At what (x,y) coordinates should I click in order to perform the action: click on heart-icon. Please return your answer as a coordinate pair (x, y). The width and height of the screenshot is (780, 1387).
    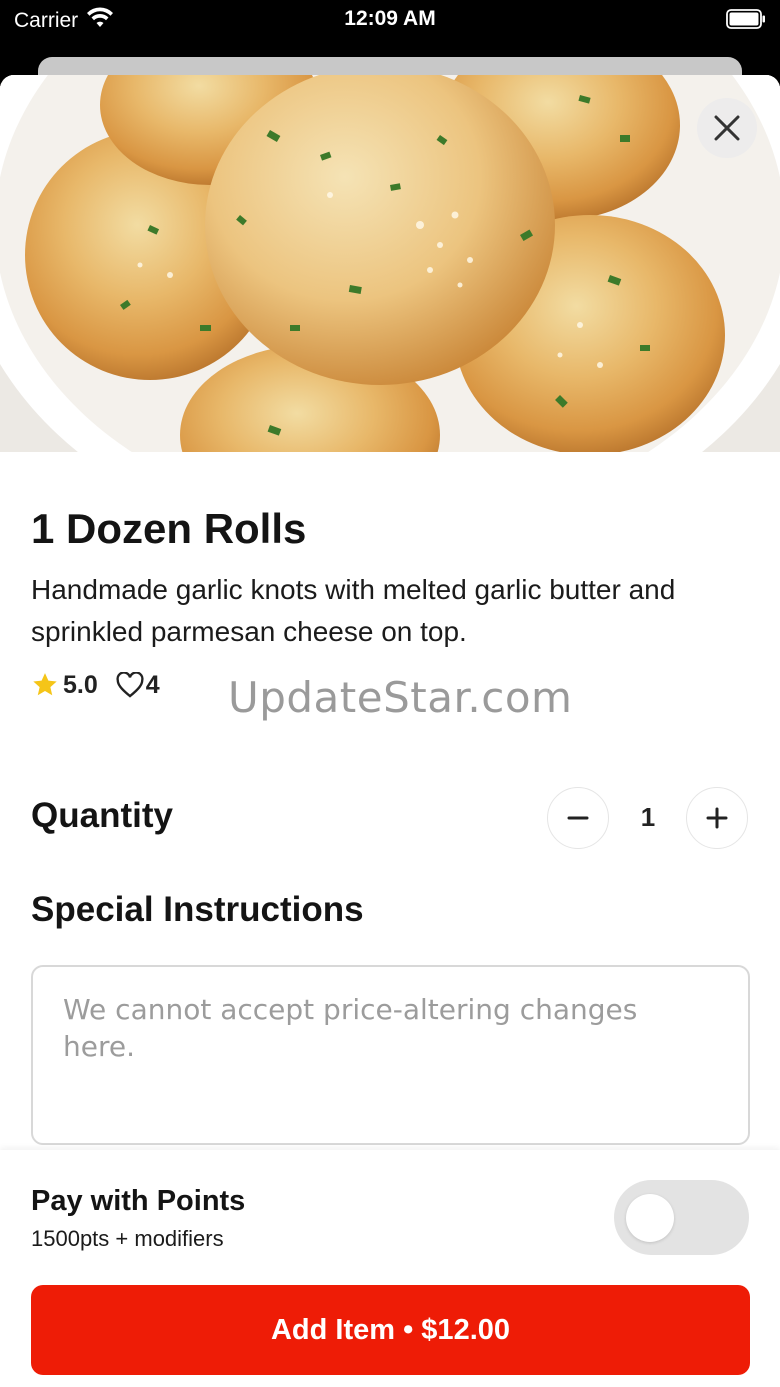
    Looking at the image, I should click on (130, 685).